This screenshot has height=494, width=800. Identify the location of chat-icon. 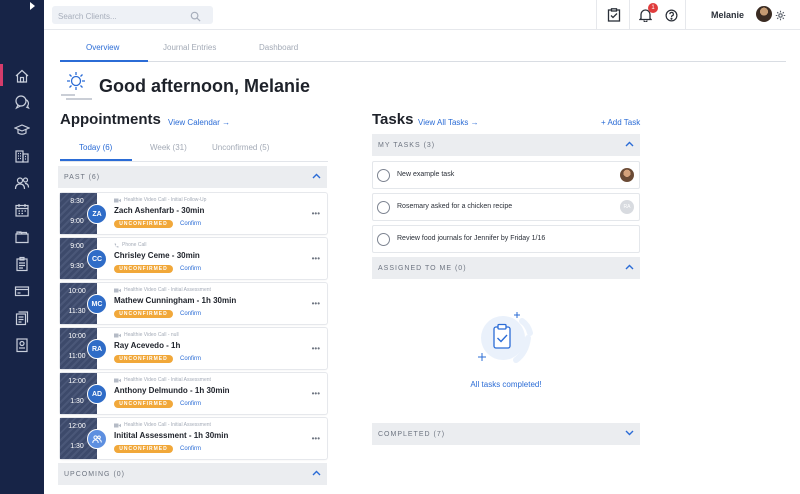
(22, 102).